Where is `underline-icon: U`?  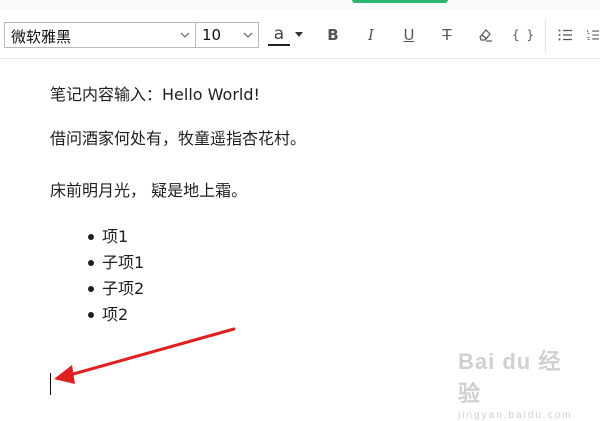 underline-icon: U is located at coordinates (409, 35).